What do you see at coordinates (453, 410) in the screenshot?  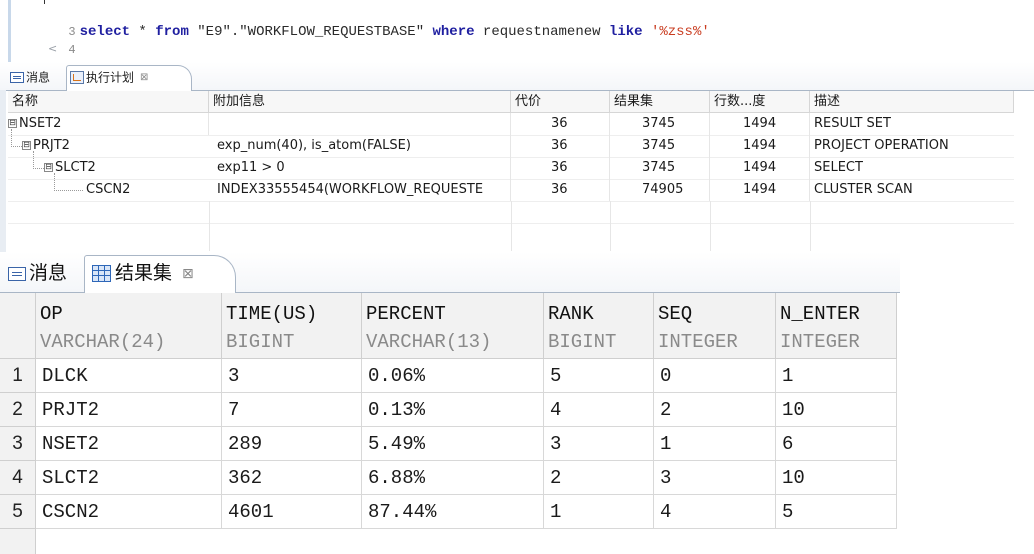 I see `cell-percent: 0.13%` at bounding box center [453, 410].